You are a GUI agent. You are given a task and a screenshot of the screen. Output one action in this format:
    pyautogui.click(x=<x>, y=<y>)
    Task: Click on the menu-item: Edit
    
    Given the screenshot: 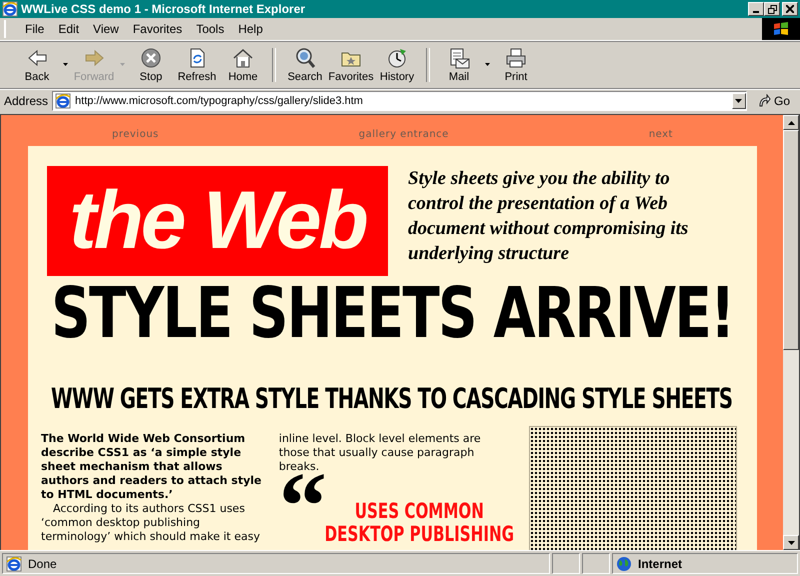 What is the action you would take?
    pyautogui.click(x=68, y=29)
    